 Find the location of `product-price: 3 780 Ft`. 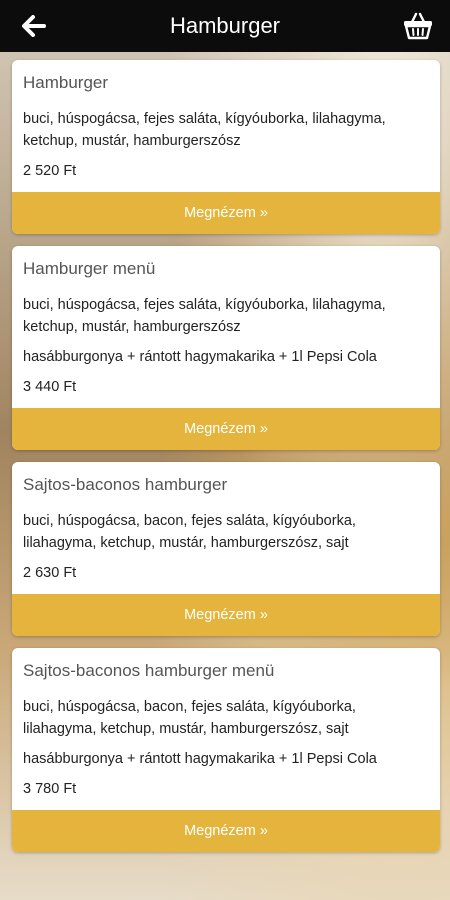

product-price: 3 780 Ft is located at coordinates (50, 789).